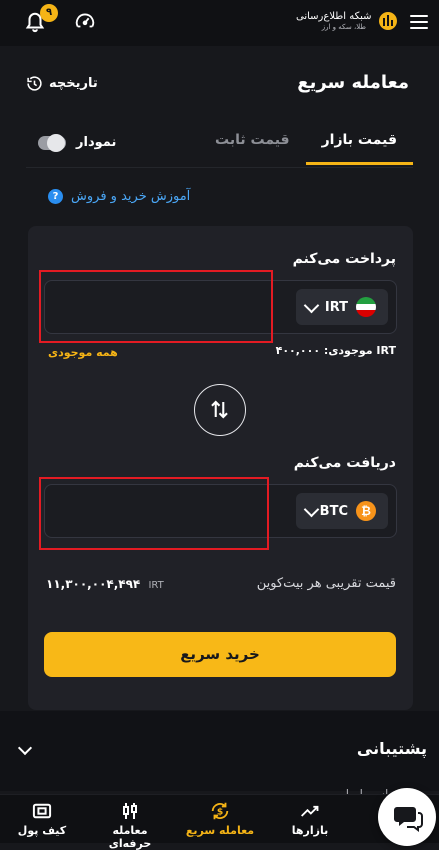 Image resolution: width=439 pixels, height=850 pixels. Describe the element at coordinates (42, 811) in the screenshot. I see `wallet-icon` at that location.